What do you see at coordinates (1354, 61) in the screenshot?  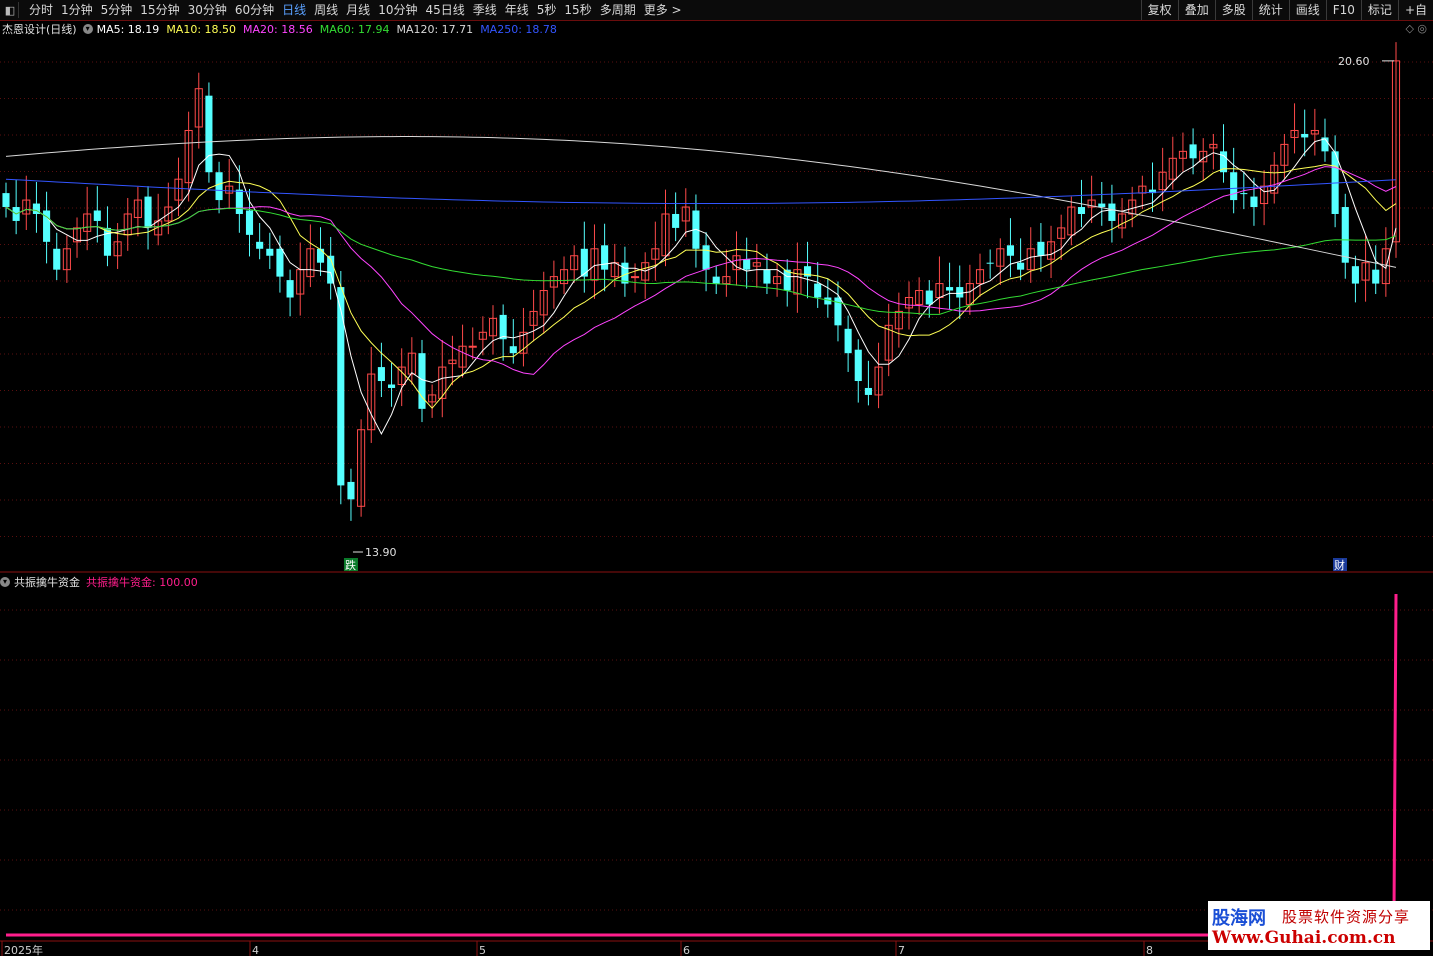 I see `high-price-label: 20.60` at bounding box center [1354, 61].